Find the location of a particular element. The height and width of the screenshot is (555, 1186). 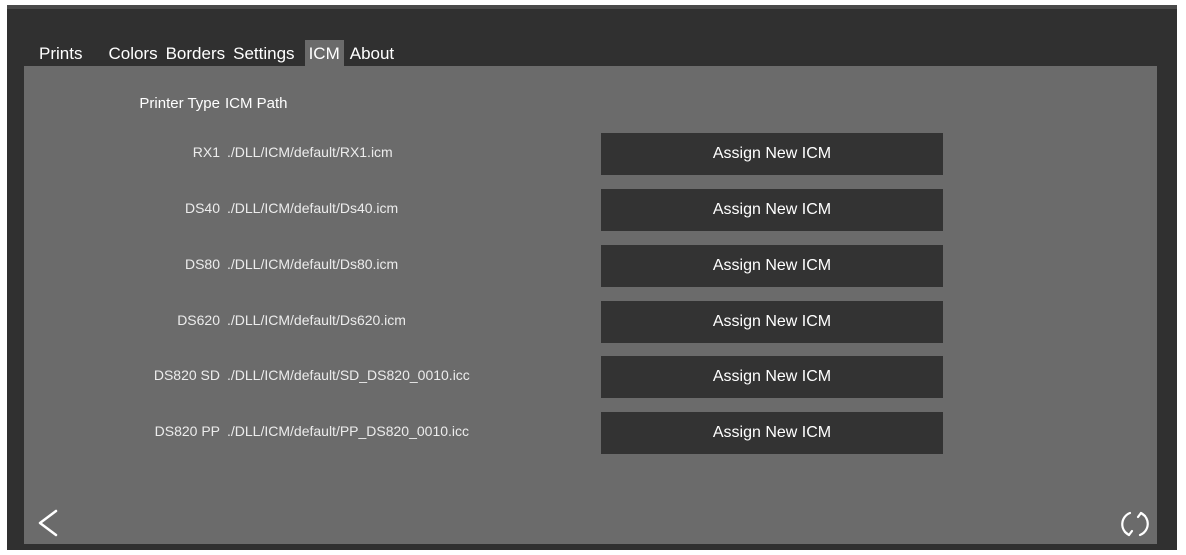

printer-type-label: DS80 is located at coordinates (202, 264).